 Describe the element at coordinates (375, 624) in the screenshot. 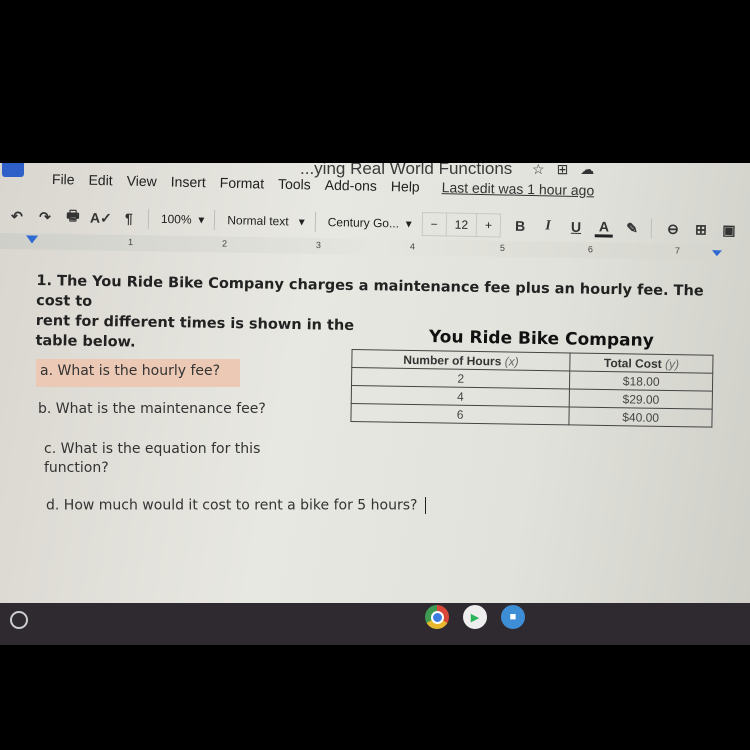

I see `chromeos-shelf: ▶ ■` at that location.